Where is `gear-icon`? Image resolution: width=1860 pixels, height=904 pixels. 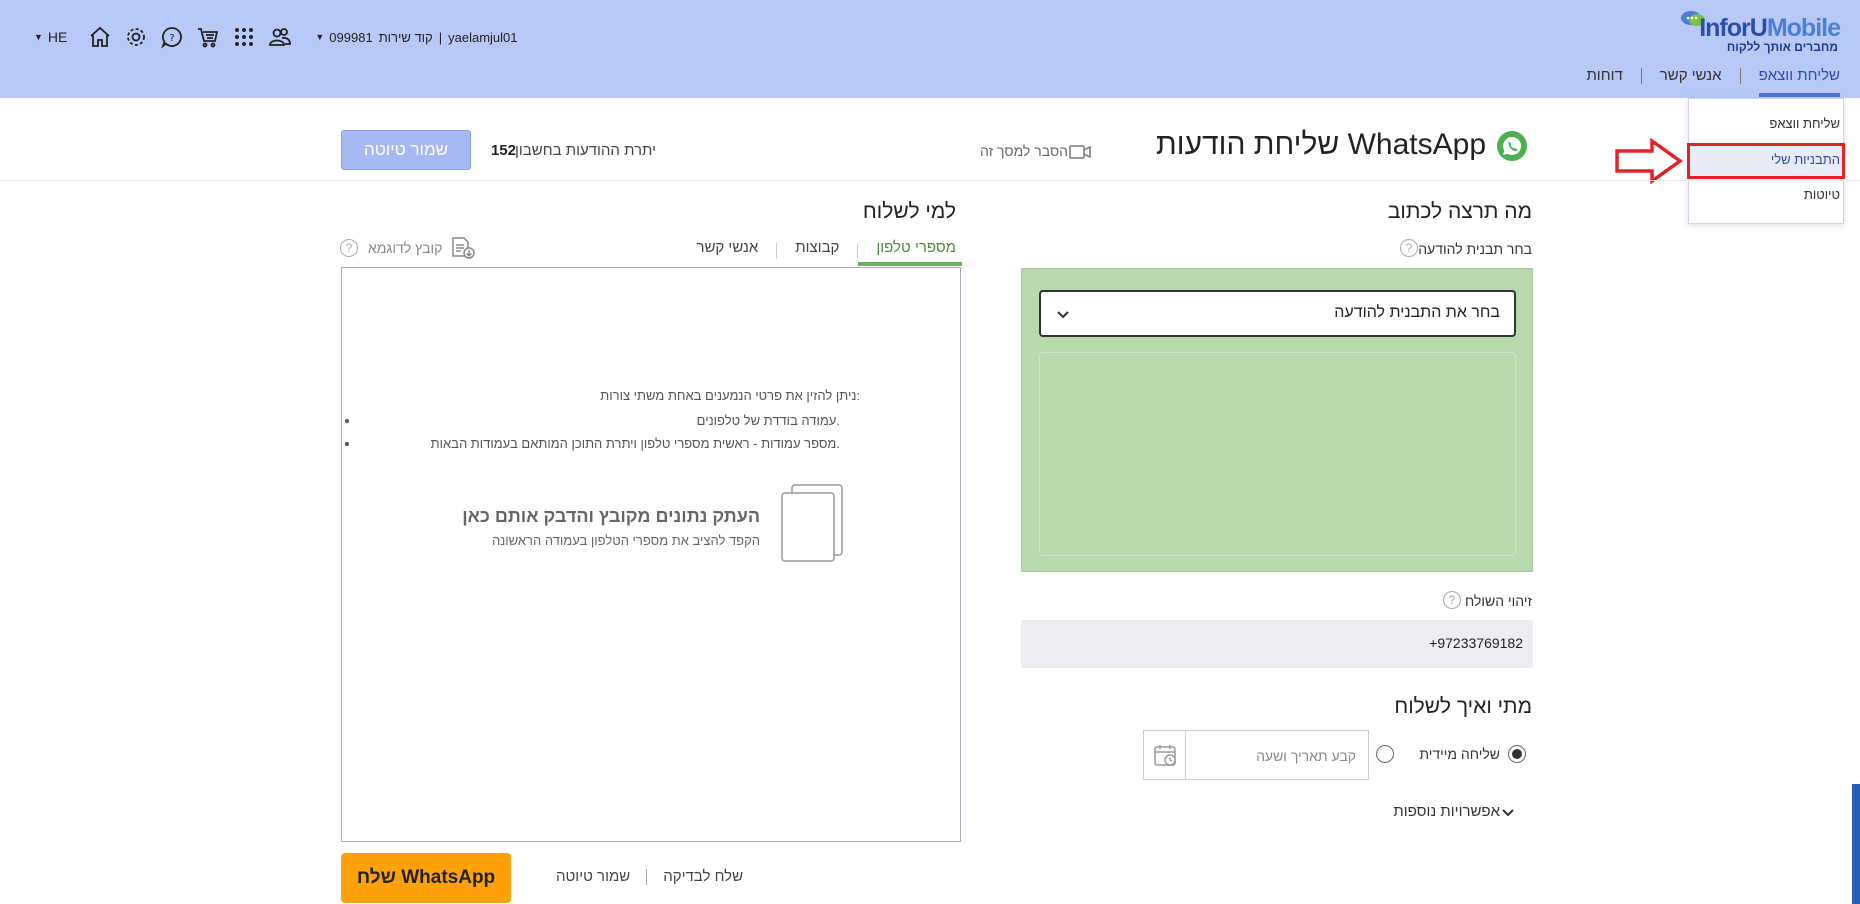
gear-icon is located at coordinates (136, 37).